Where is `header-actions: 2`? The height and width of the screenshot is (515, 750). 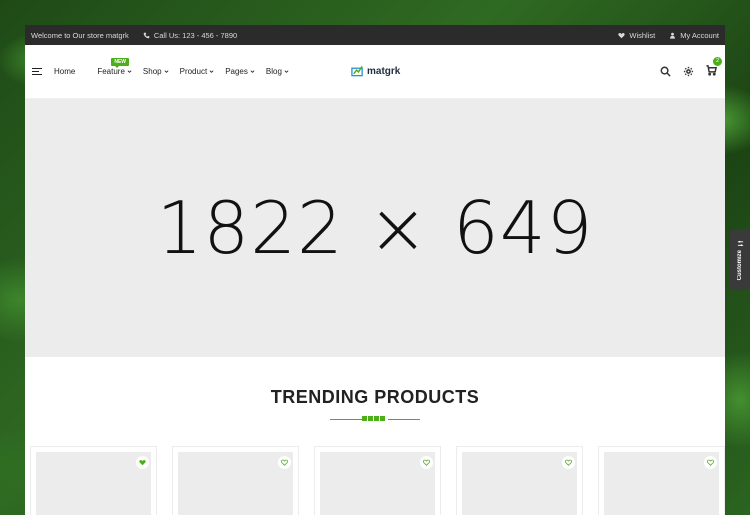 header-actions: 2 is located at coordinates (691, 68).